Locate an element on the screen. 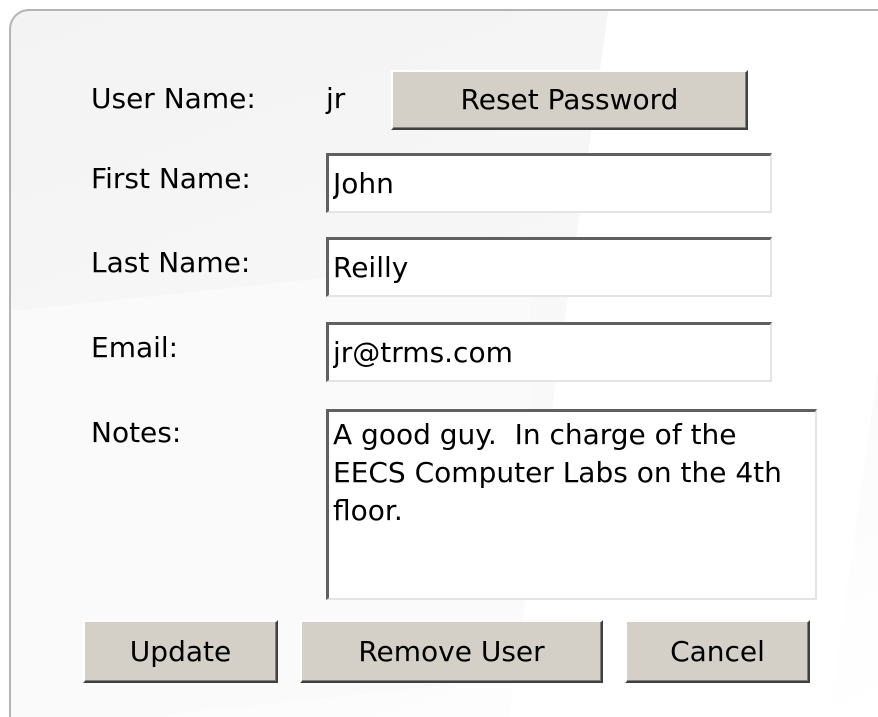 The width and height of the screenshot is (878, 717). first-name-input is located at coordinates (549, 183).